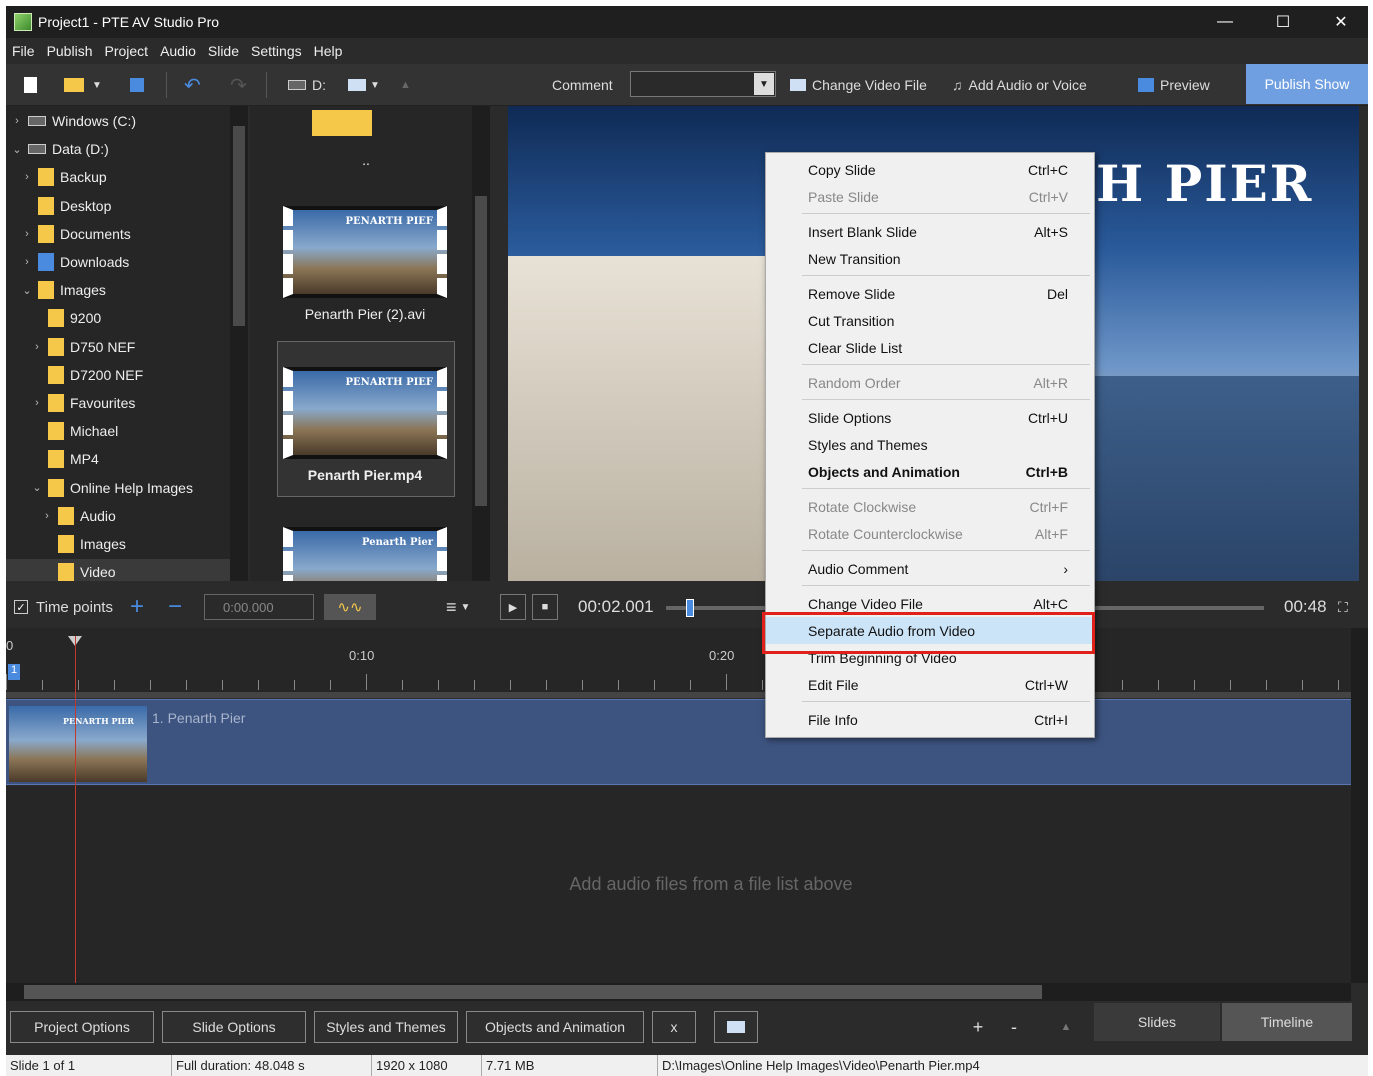 This screenshot has height=1076, width=1373. I want to click on redo-icon: ↷, so click(238, 85).